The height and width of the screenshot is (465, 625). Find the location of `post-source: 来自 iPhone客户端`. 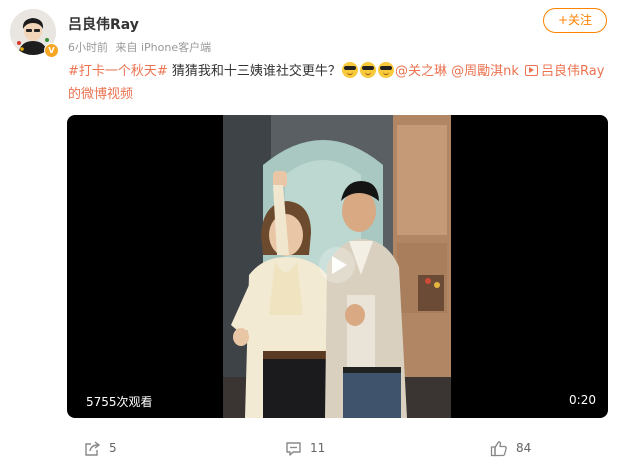

post-source: 来自 iPhone客户端 is located at coordinates (163, 47).